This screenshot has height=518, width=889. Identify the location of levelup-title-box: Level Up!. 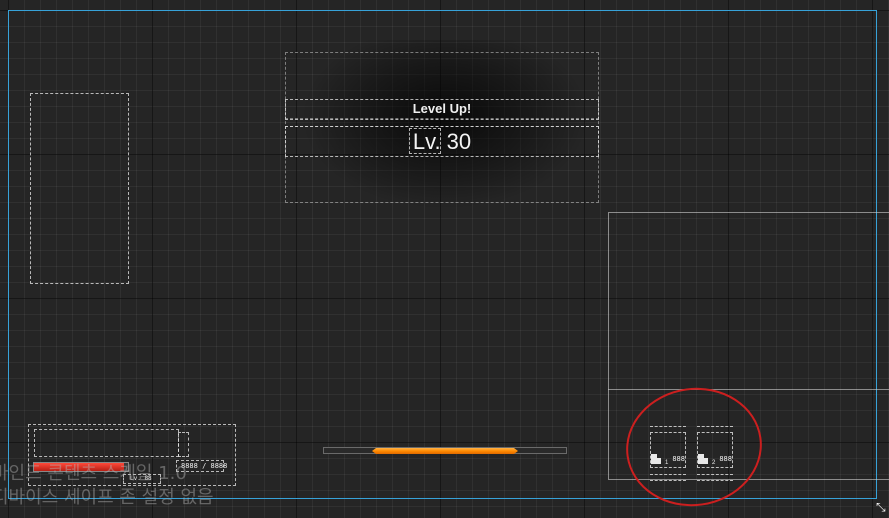
(442, 109).